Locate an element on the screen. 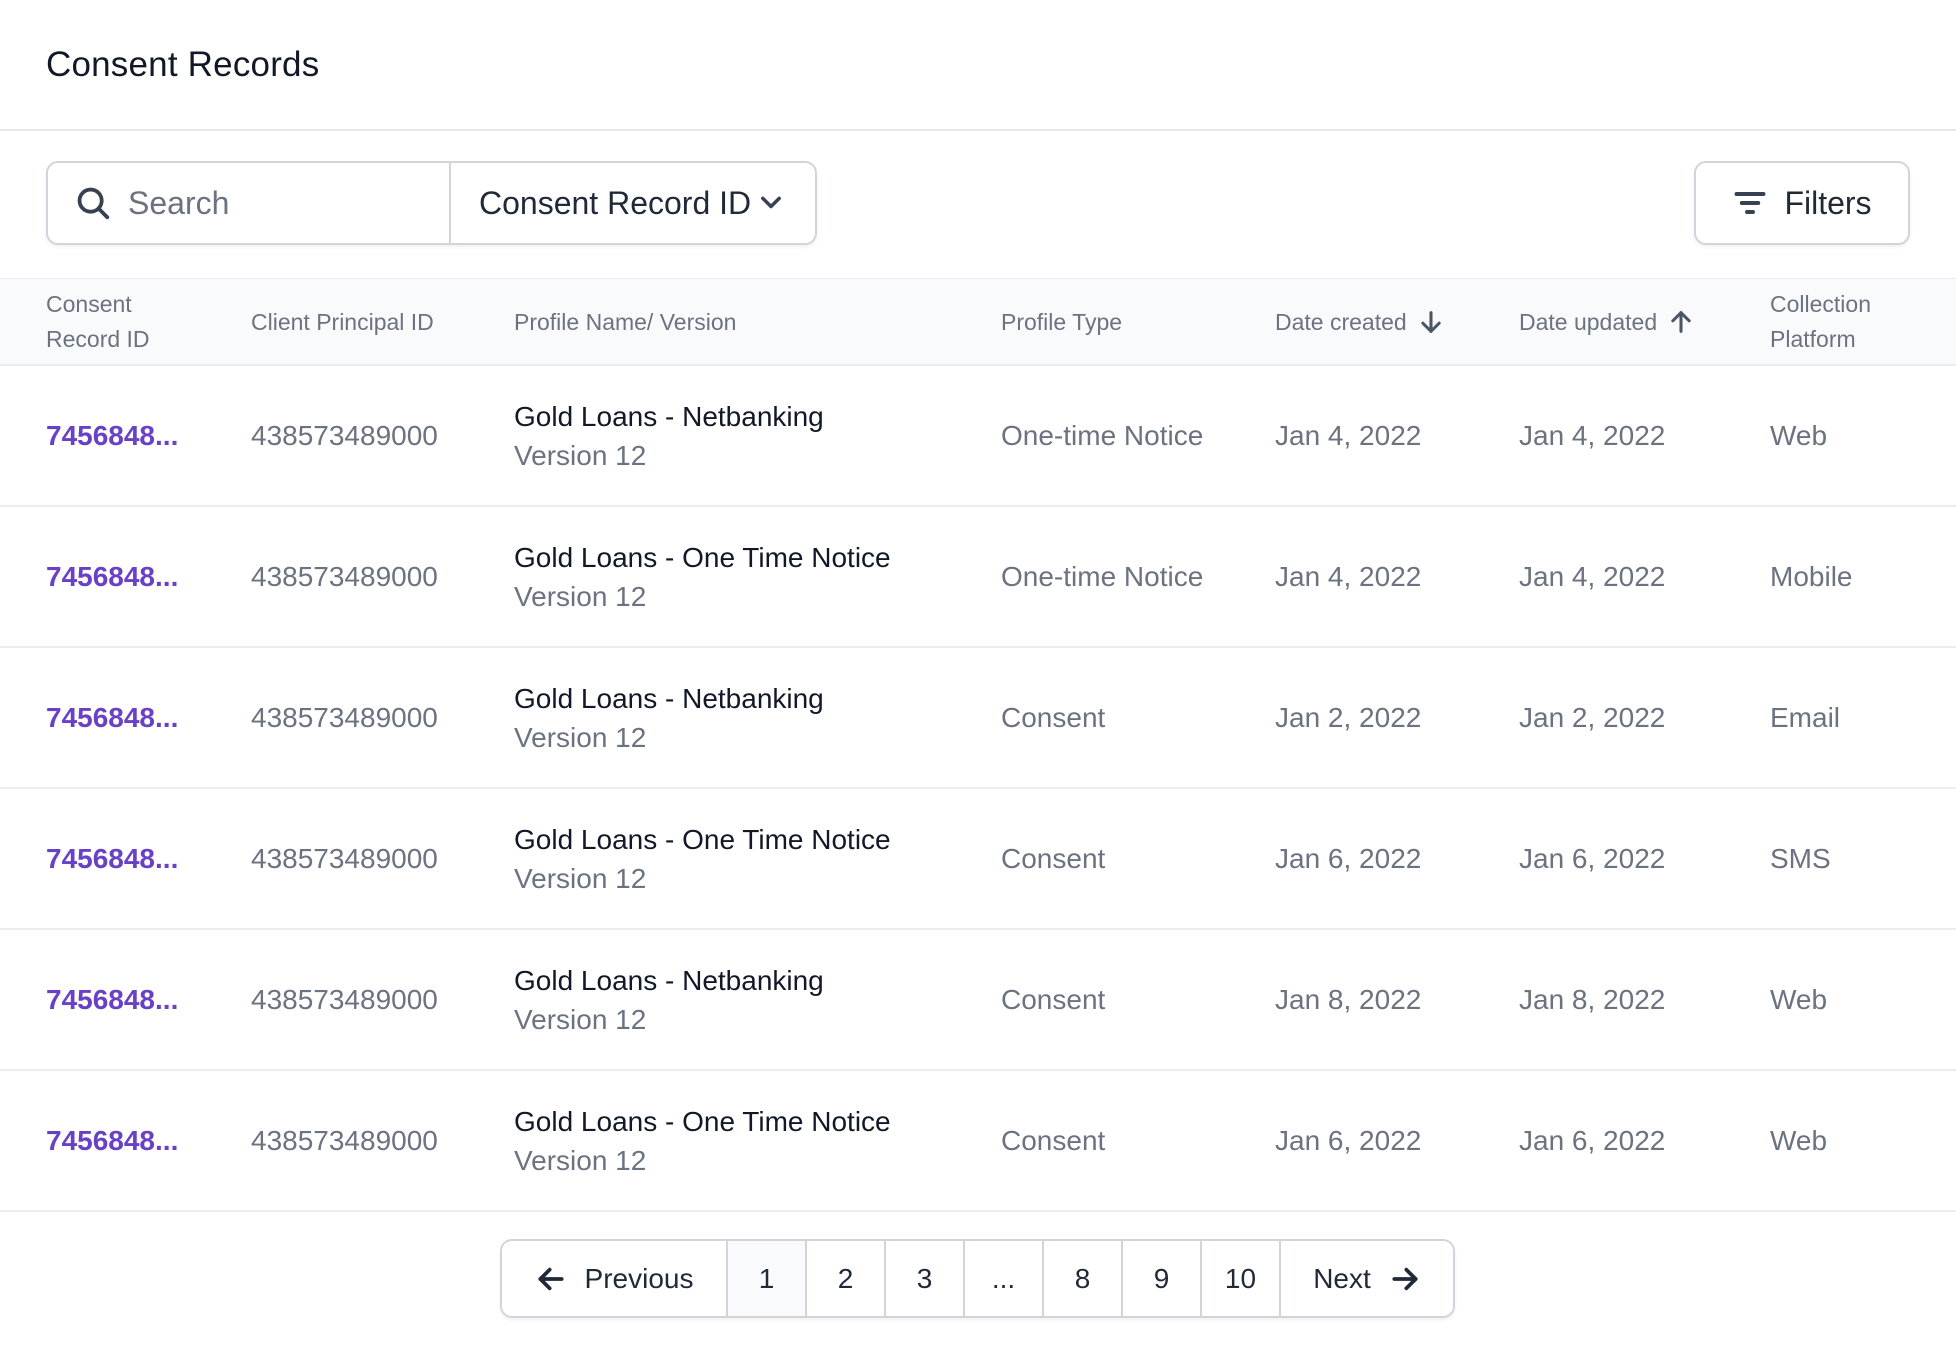  search-input is located at coordinates (278, 203).